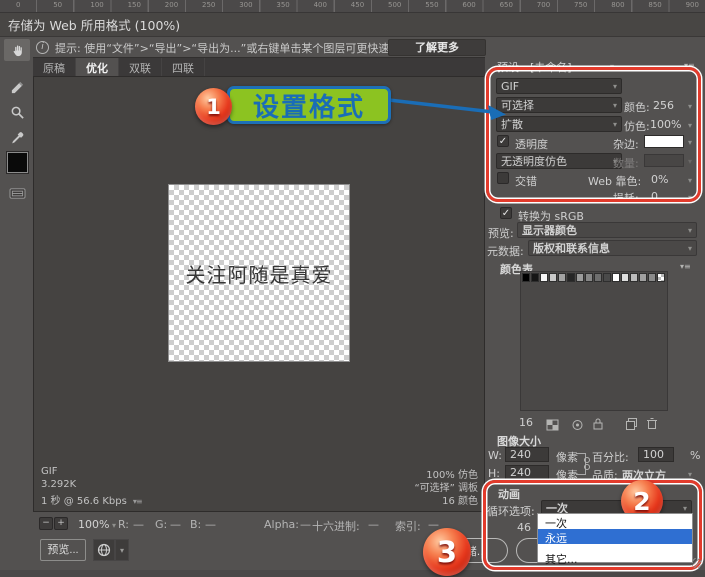 The height and width of the screenshot is (577, 705). Describe the element at coordinates (531, 144) in the screenshot. I see `transparency-label: 透明度` at that location.